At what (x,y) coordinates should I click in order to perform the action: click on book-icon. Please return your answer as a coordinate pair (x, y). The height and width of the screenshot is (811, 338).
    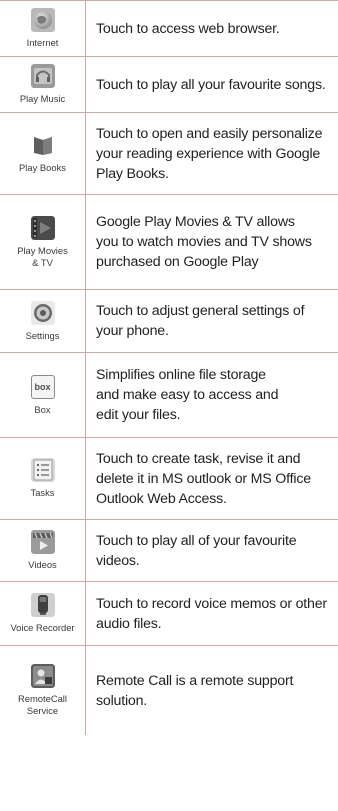
    Looking at the image, I should click on (42, 145).